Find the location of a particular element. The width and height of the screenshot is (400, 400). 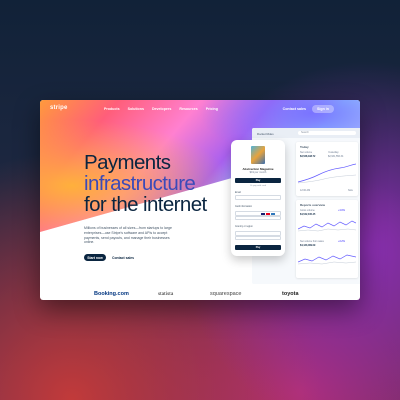

sign-in-button: Sign in is located at coordinates (323, 109).